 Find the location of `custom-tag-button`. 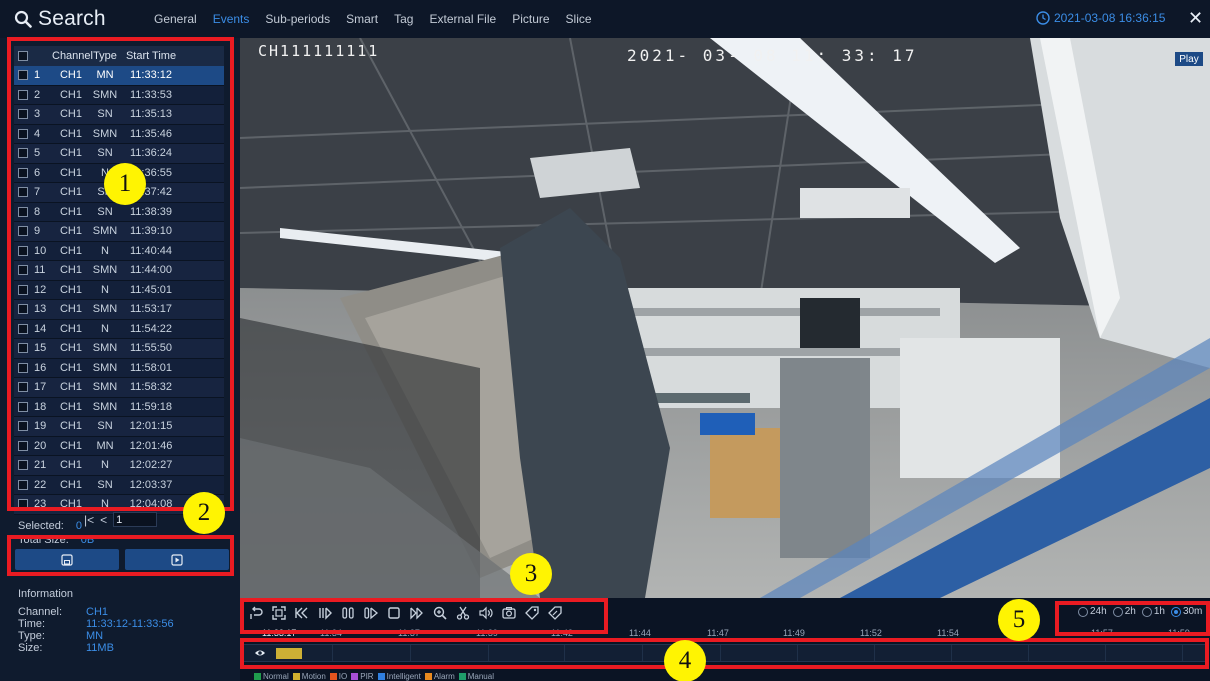

custom-tag-button is located at coordinates (554, 612).